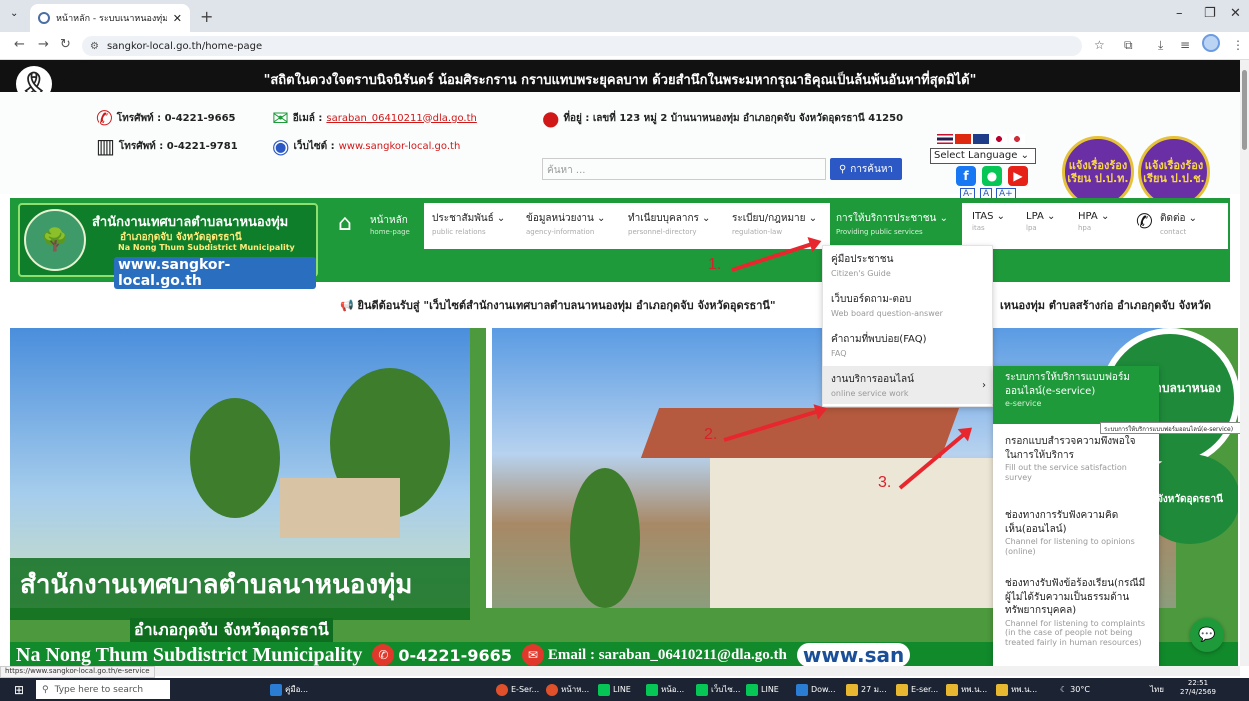 The height and width of the screenshot is (701, 1249). Describe the element at coordinates (908, 265) in the screenshot. I see `dropdown-citizen-guide: คู่มือประชาชน Citizen's Guide` at that location.